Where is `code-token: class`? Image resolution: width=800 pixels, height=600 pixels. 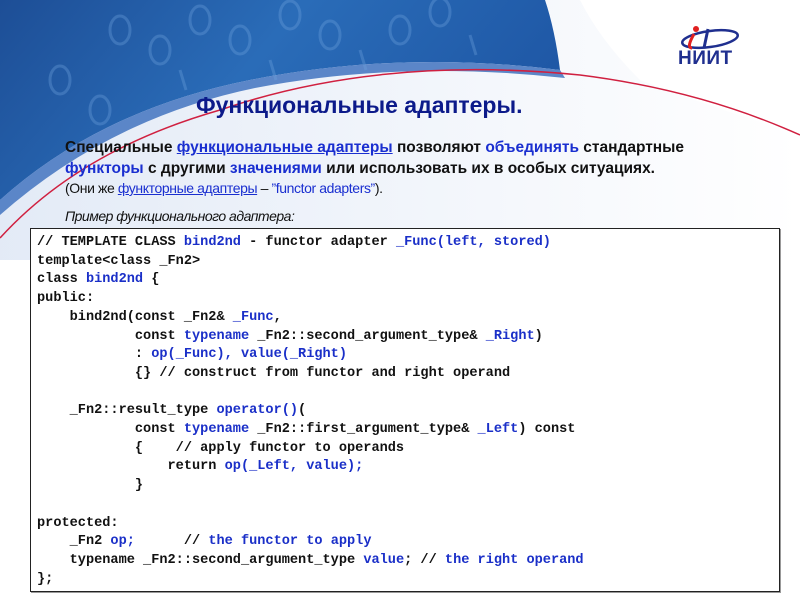
code-token: class is located at coordinates (61, 280).